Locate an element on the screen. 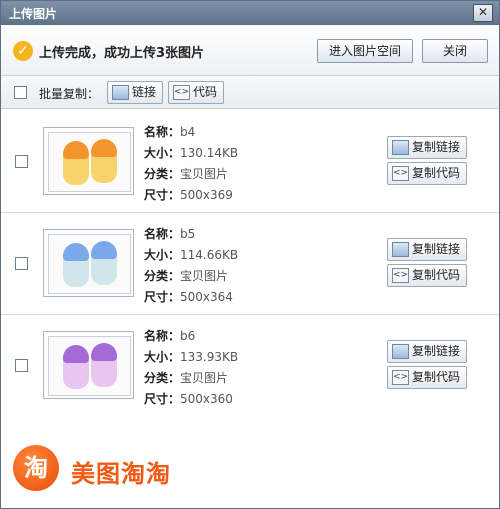 The height and width of the screenshot is (509, 500). meta-name-value: b5 is located at coordinates (188, 234).